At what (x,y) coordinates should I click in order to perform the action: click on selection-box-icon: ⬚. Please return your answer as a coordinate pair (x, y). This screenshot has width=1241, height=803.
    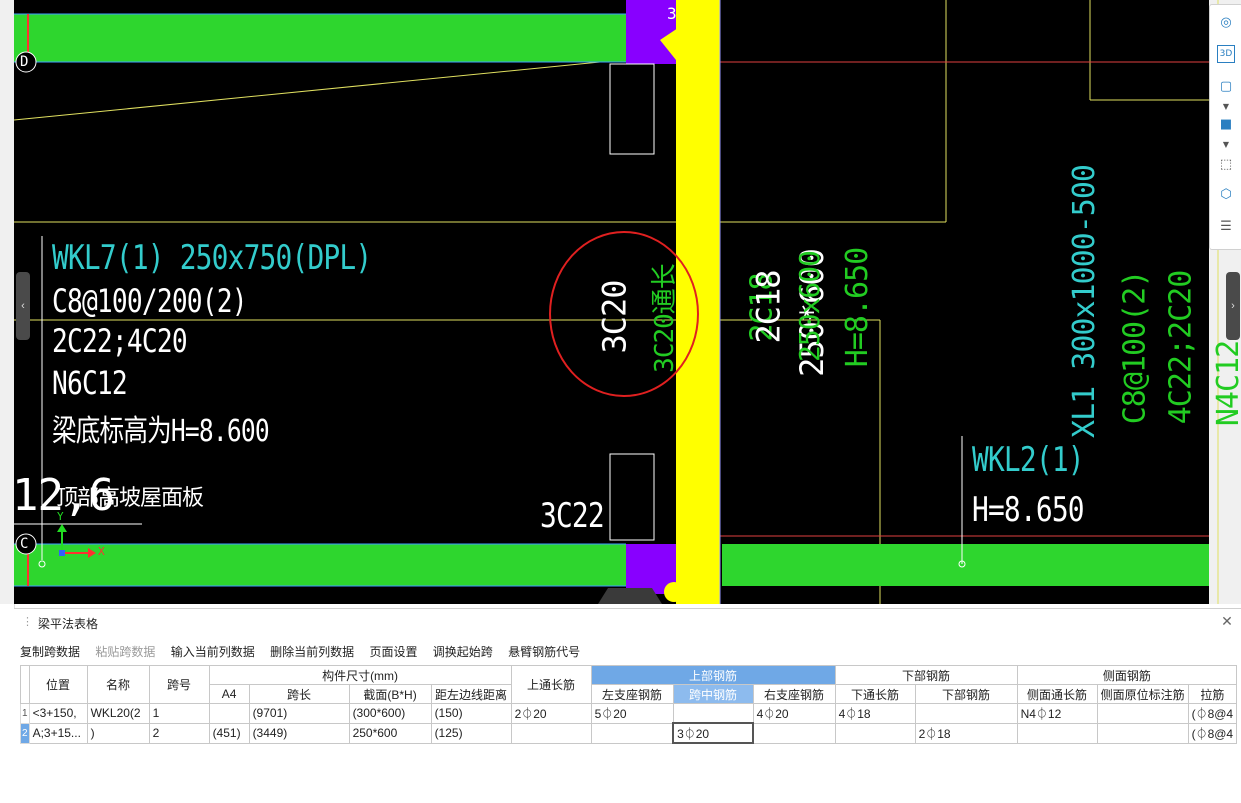
    Looking at the image, I should click on (1226, 165).